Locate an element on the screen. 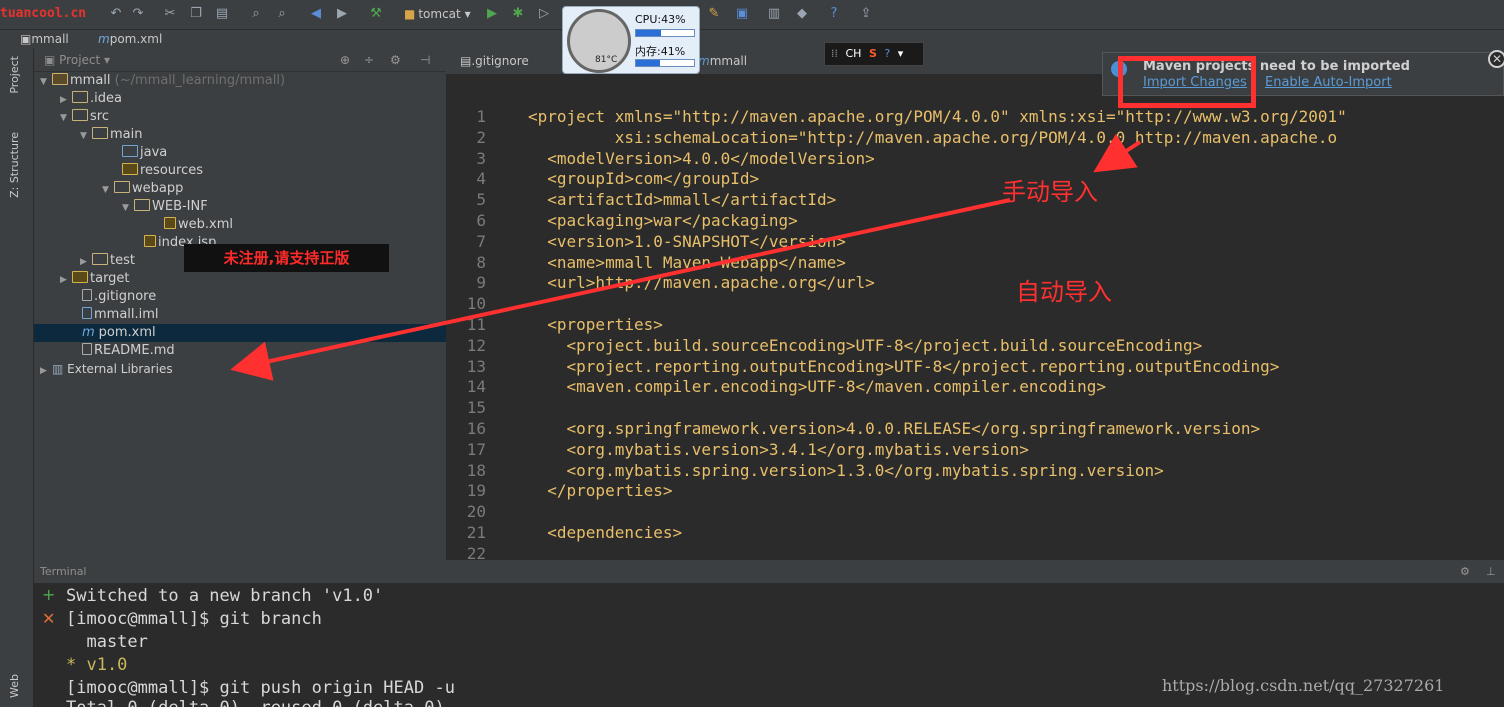 This screenshot has width=1504, height=707. terminal-line: [imooc@mmall]$ git push origin HEAD -u is located at coordinates (260, 688).